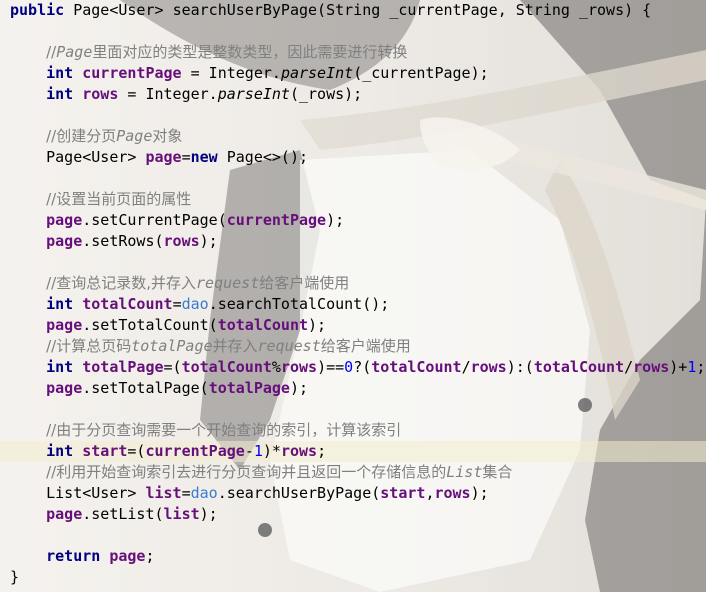 This screenshot has height=592, width=706. I want to click on code-text: .setRows(, so click(123, 241).